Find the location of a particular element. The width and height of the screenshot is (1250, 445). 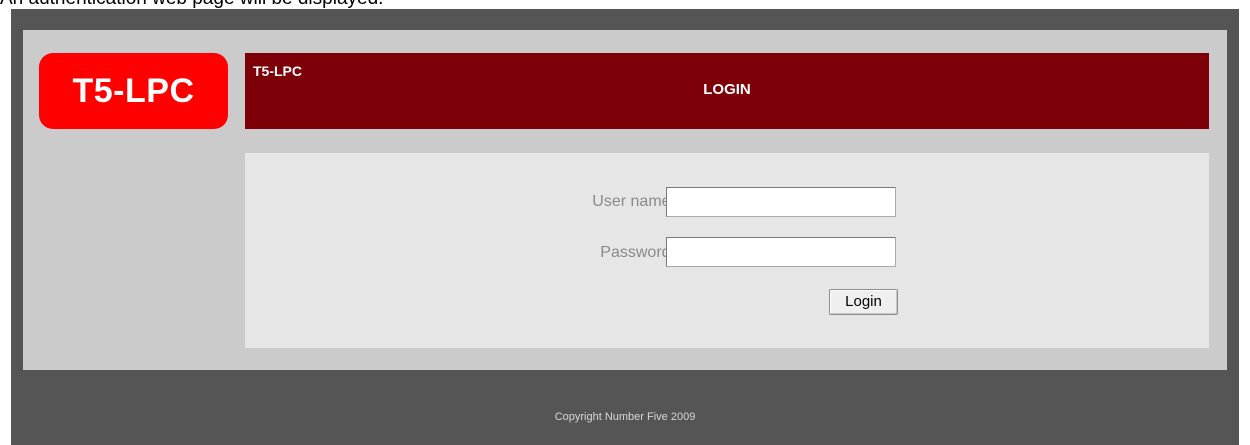

banner-app-name: T5-LPC is located at coordinates (277, 71).